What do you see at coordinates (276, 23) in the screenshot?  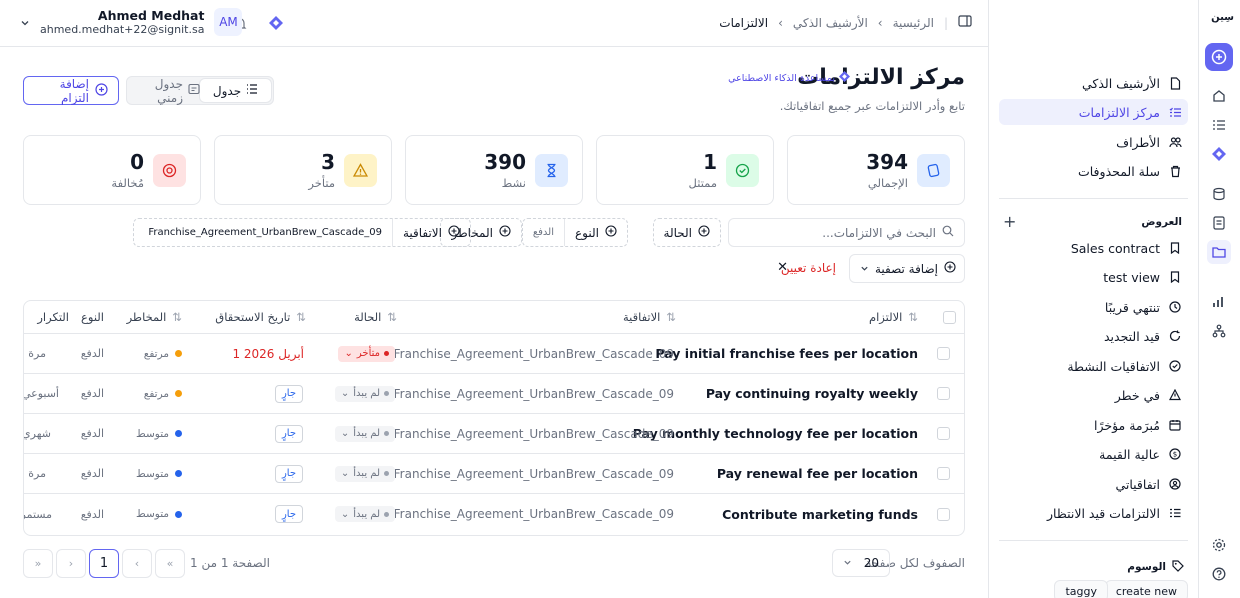 I see `ai-assistant-icon` at bounding box center [276, 23].